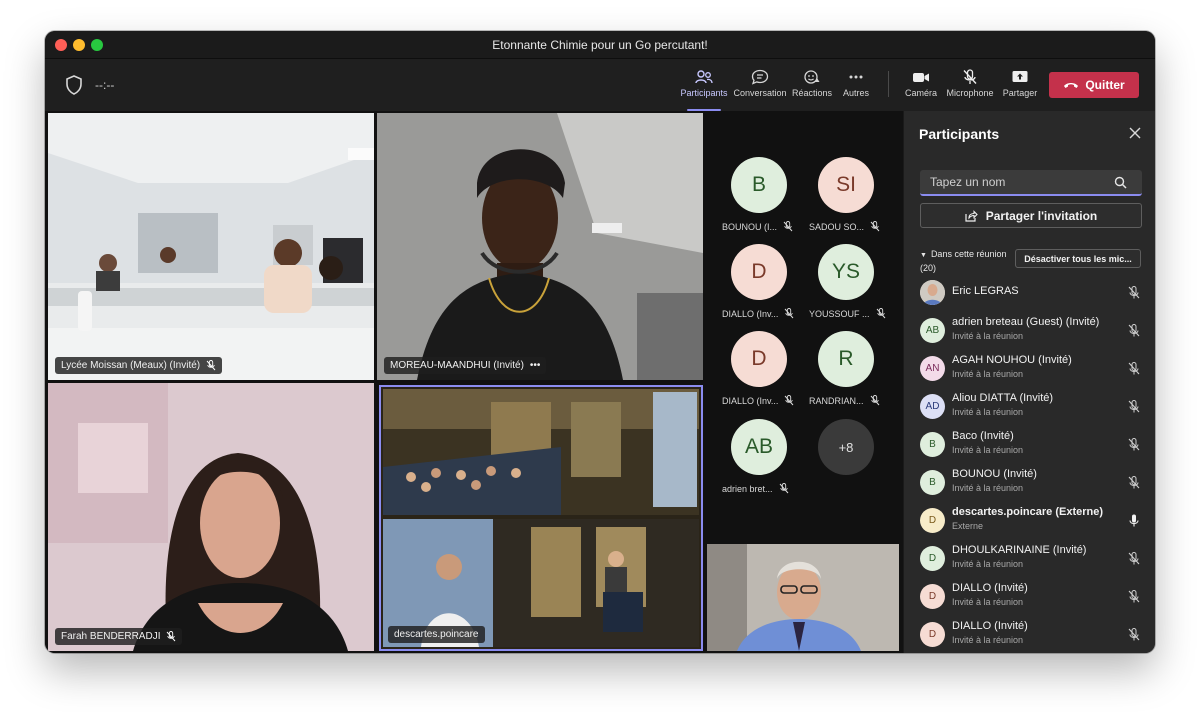 The width and height of the screenshot is (1200, 712). I want to click on participant-avatar: AD, so click(932, 406).